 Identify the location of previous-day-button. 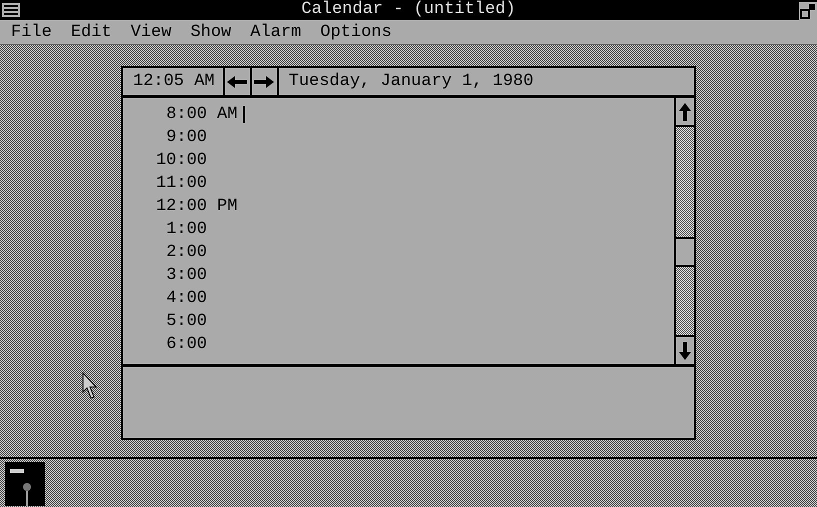
(238, 81).